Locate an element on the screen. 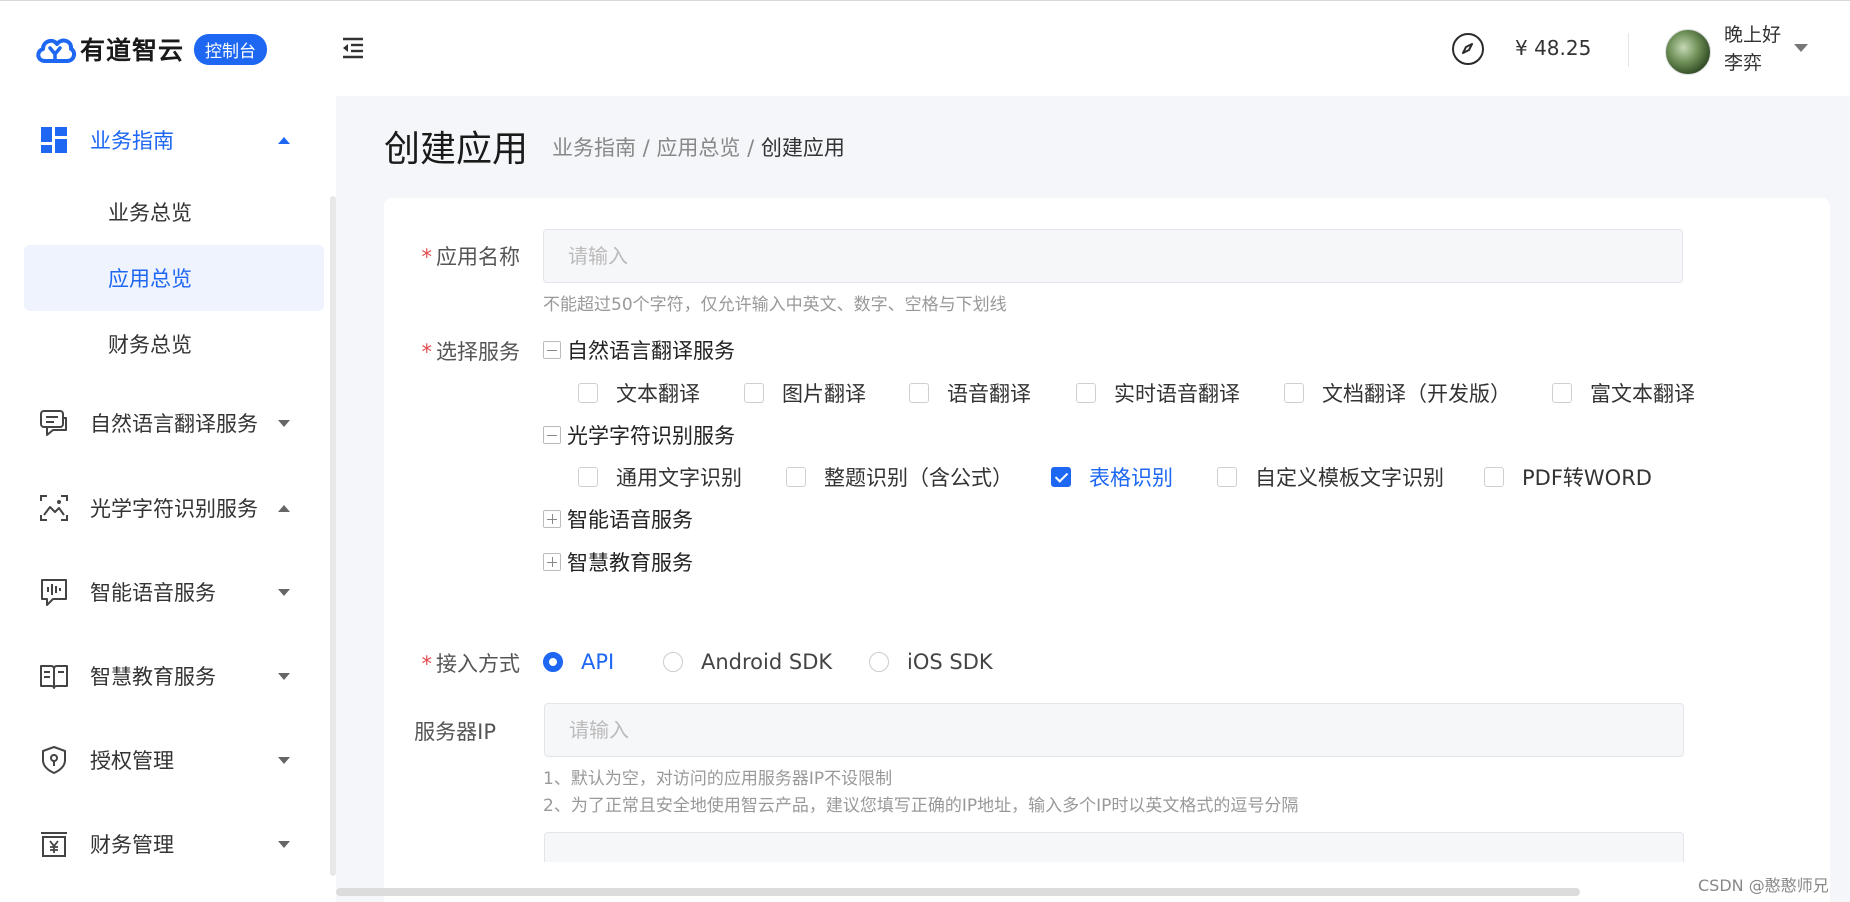 The image size is (1850, 902). greeting-text: 晚上好 is located at coordinates (1753, 35).